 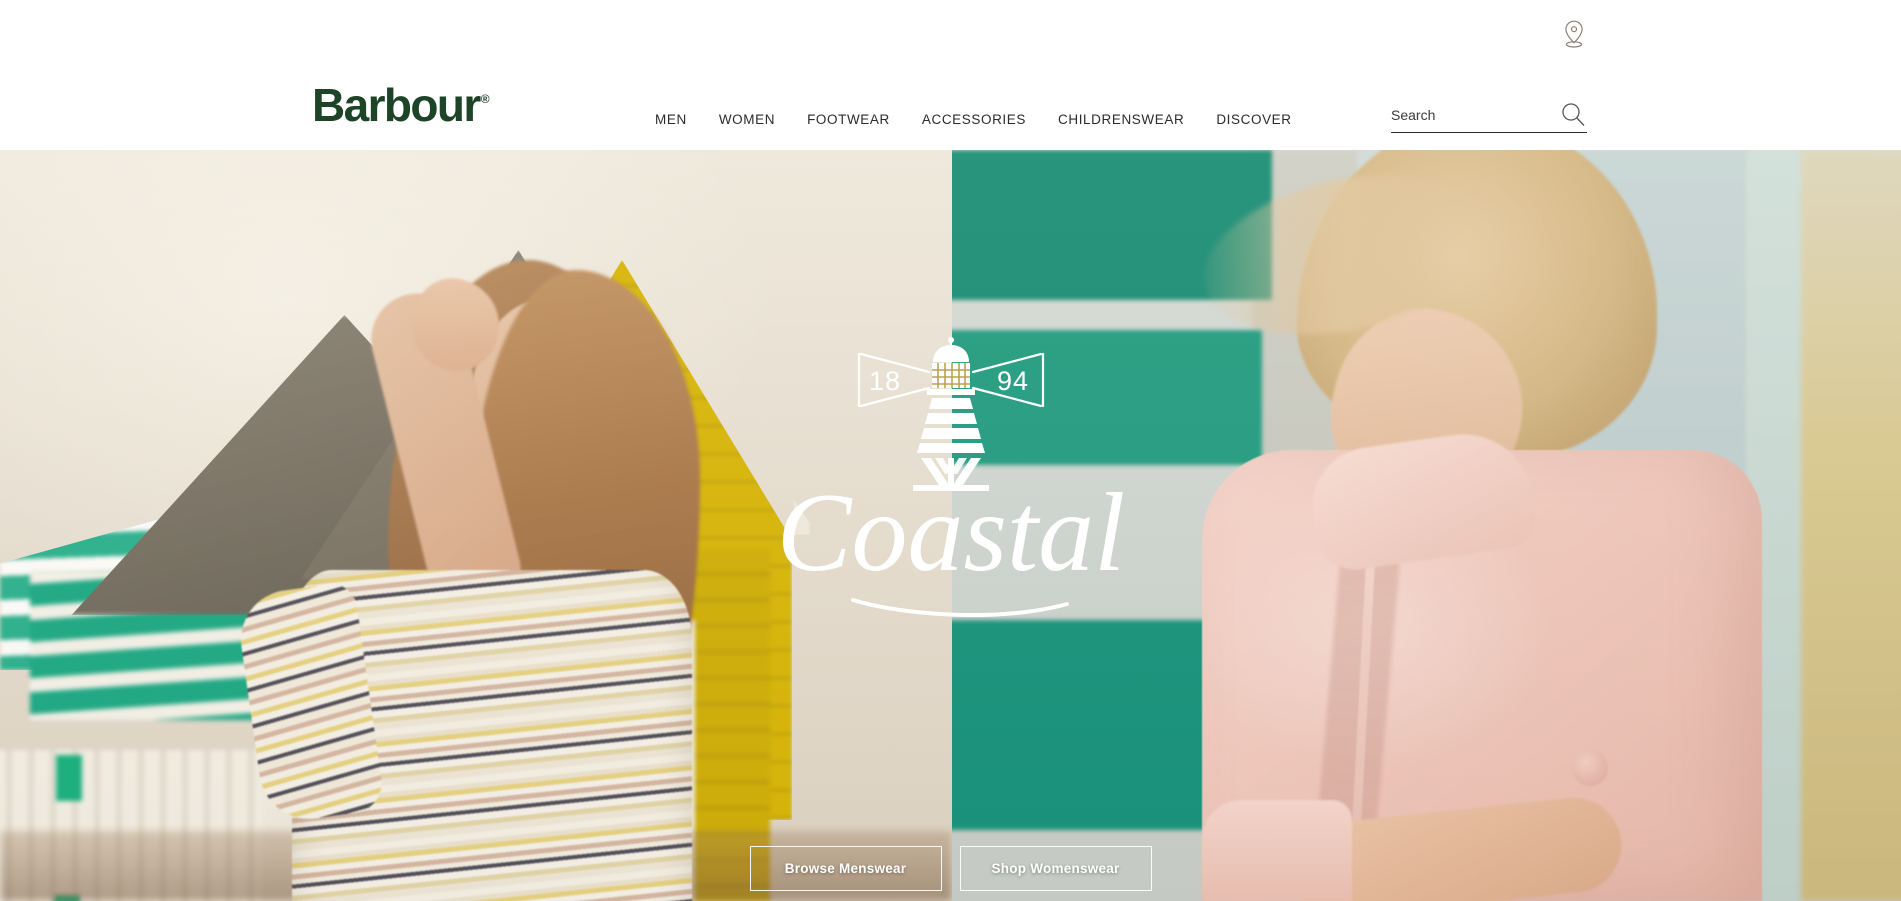 What do you see at coordinates (1277, 850) in the screenshot?
I see `jacket-cuff` at bounding box center [1277, 850].